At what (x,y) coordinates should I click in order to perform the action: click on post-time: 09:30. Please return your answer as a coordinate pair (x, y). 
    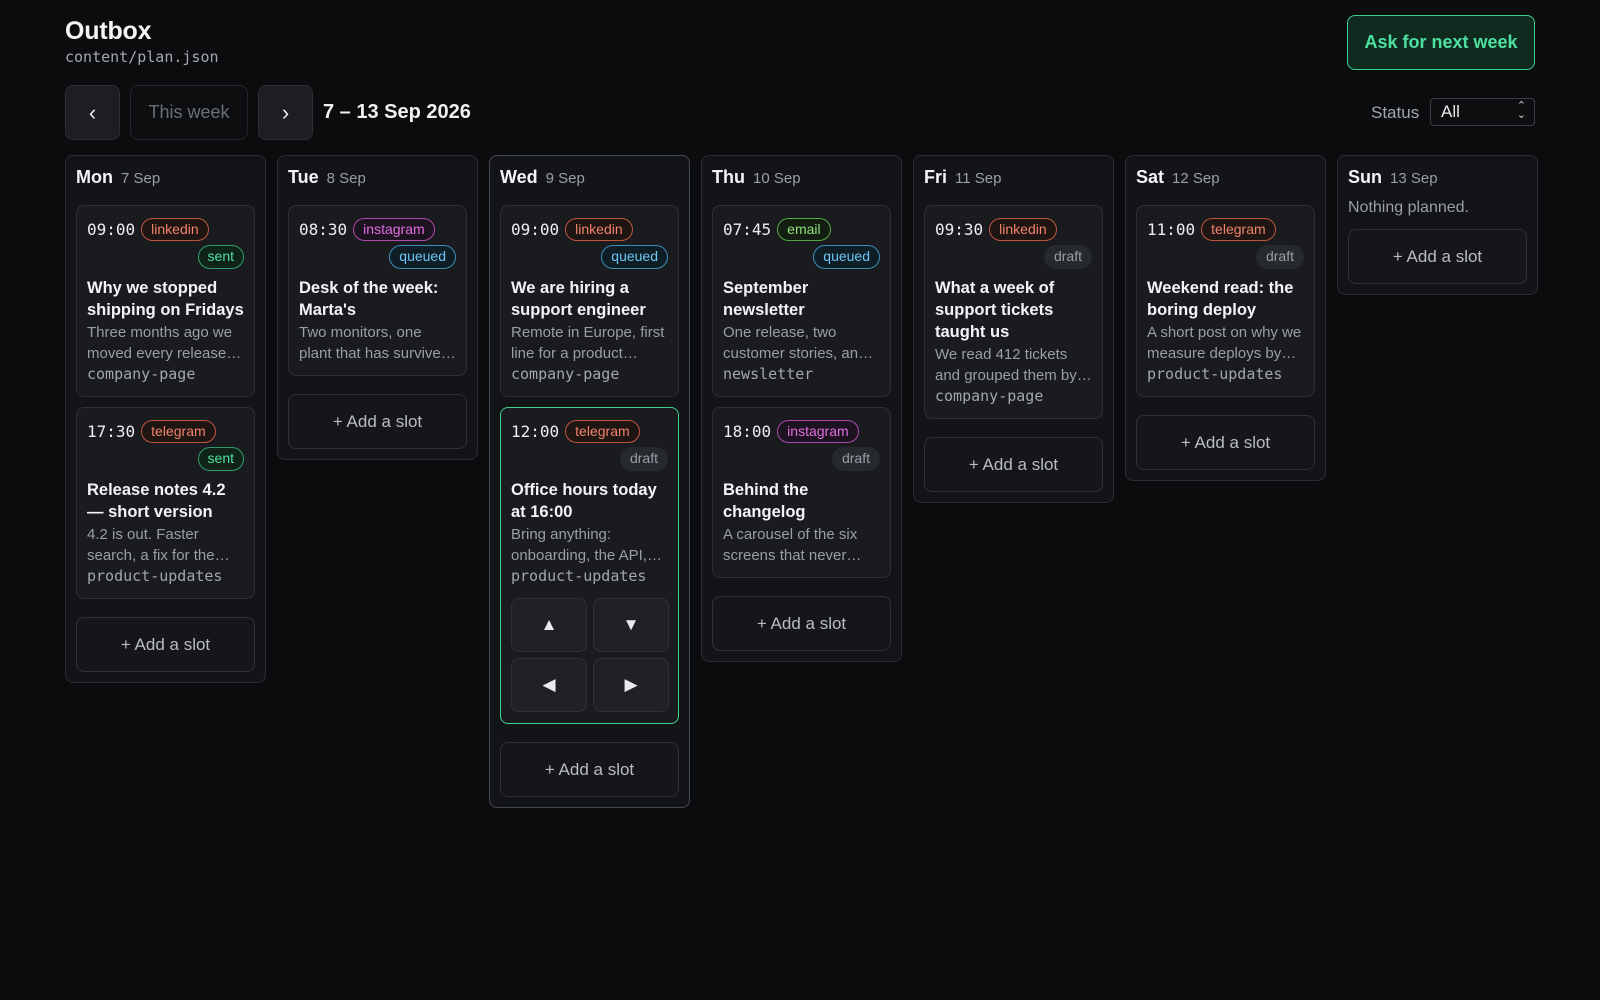
    Looking at the image, I should click on (959, 229).